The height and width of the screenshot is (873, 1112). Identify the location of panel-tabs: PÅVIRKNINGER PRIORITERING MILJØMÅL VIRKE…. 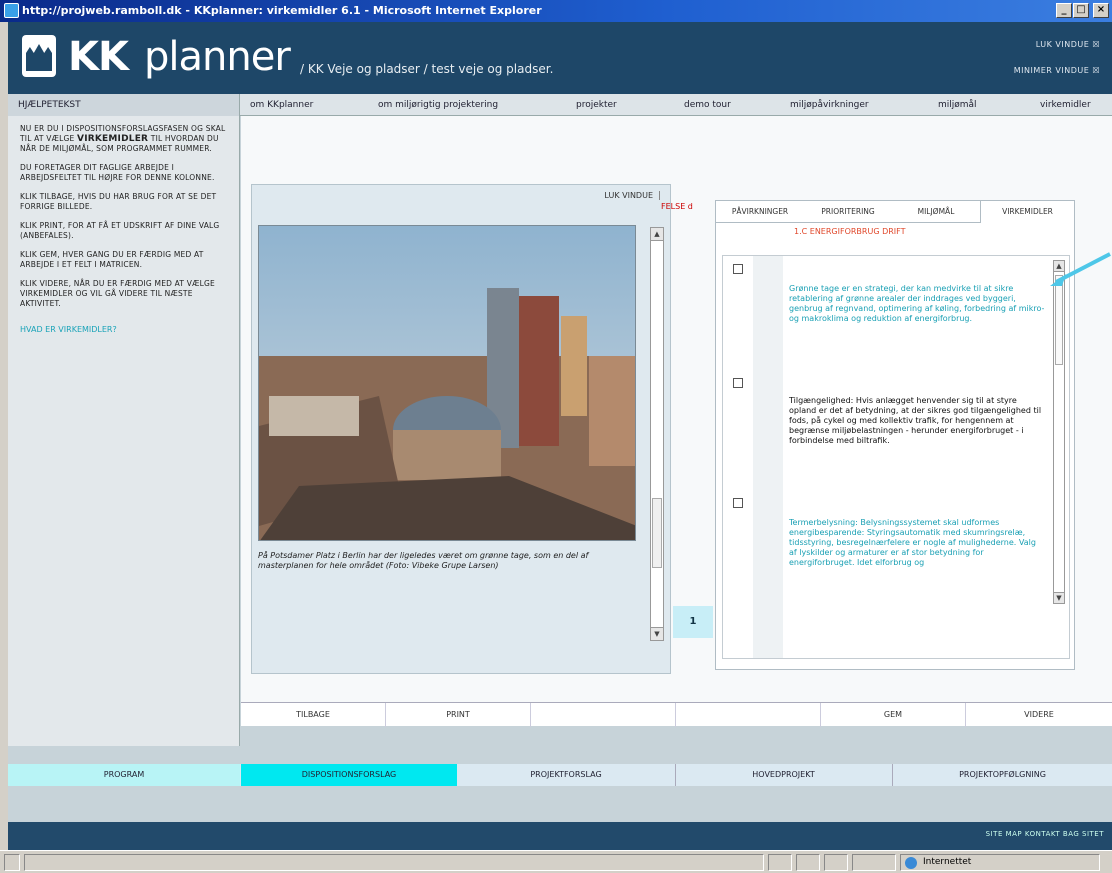
(895, 212).